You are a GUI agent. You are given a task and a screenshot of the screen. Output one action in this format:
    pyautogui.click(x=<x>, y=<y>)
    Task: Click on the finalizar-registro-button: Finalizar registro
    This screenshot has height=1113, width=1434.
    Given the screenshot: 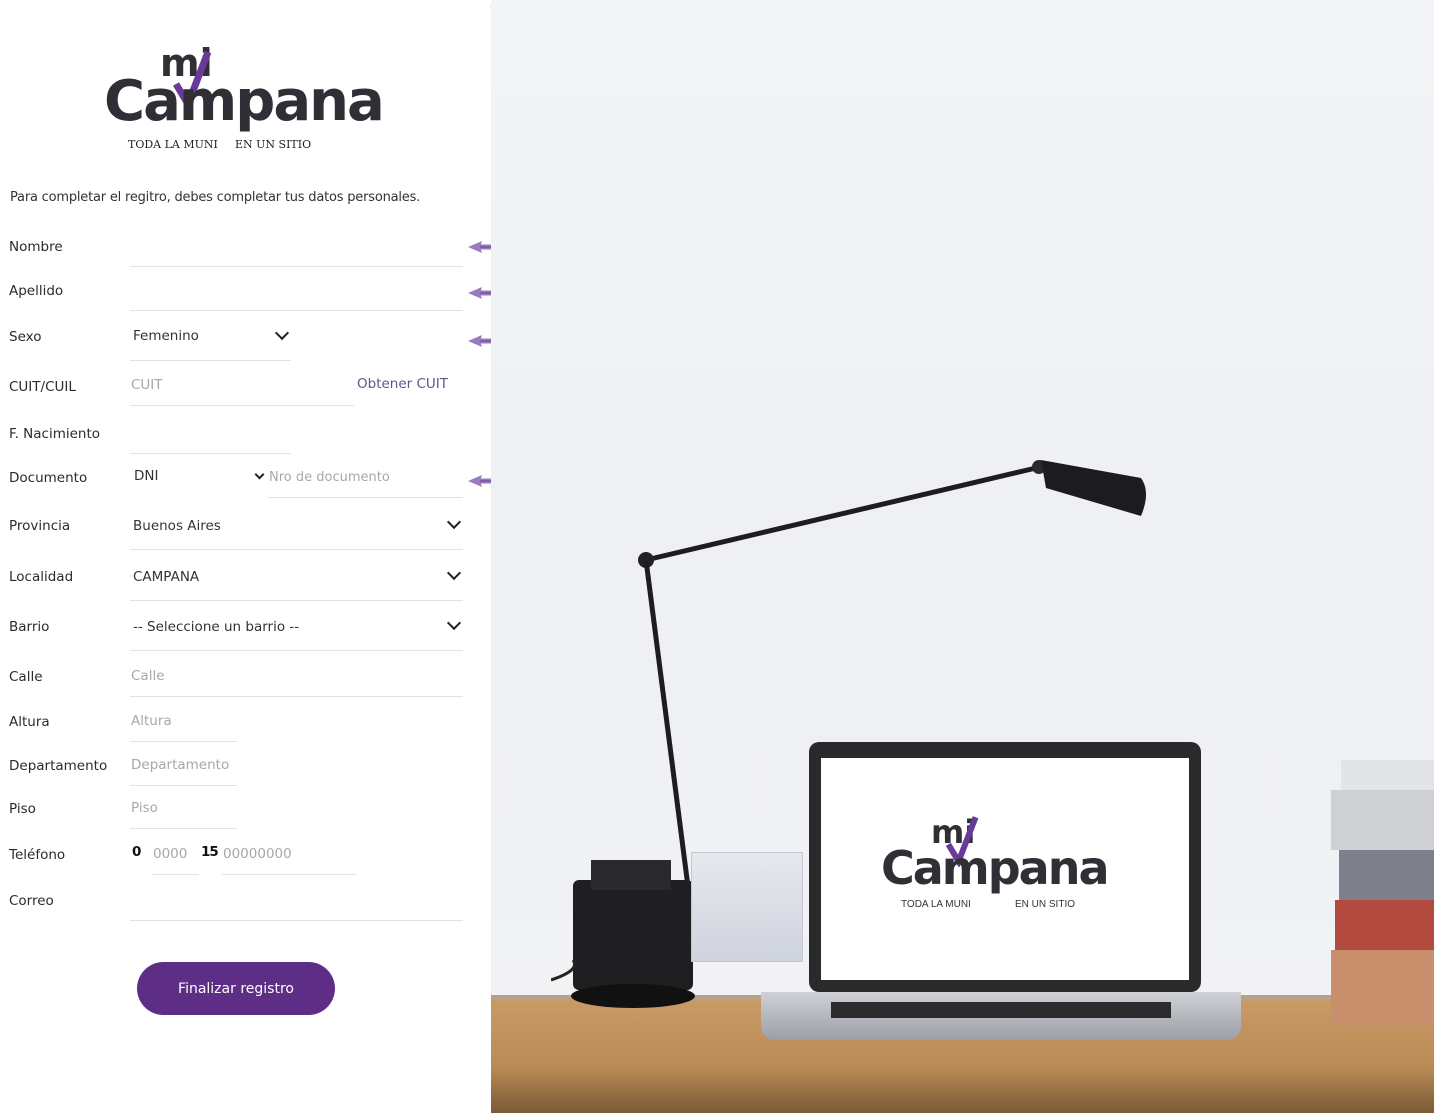 What is the action you would take?
    pyautogui.click(x=236, y=988)
    